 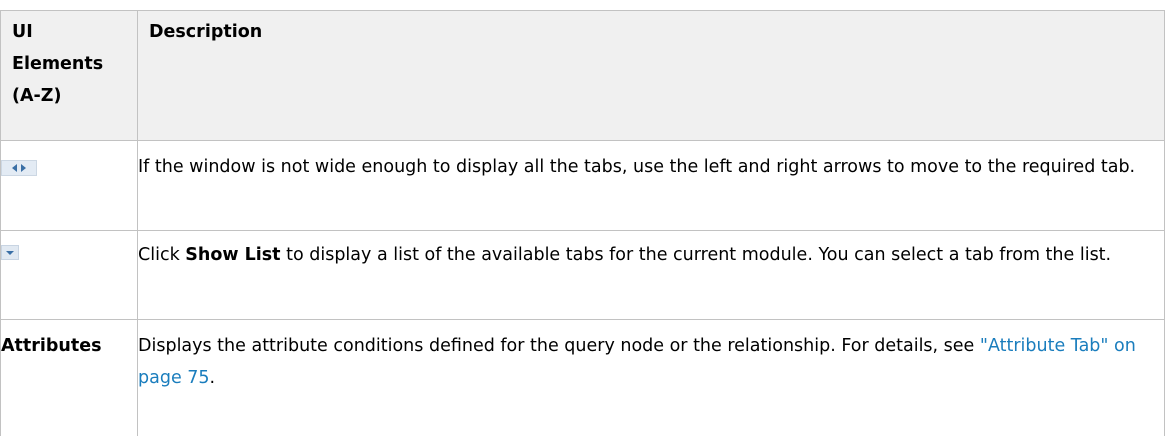 I want to click on header-col1-line2: Elements, so click(x=58, y=64).